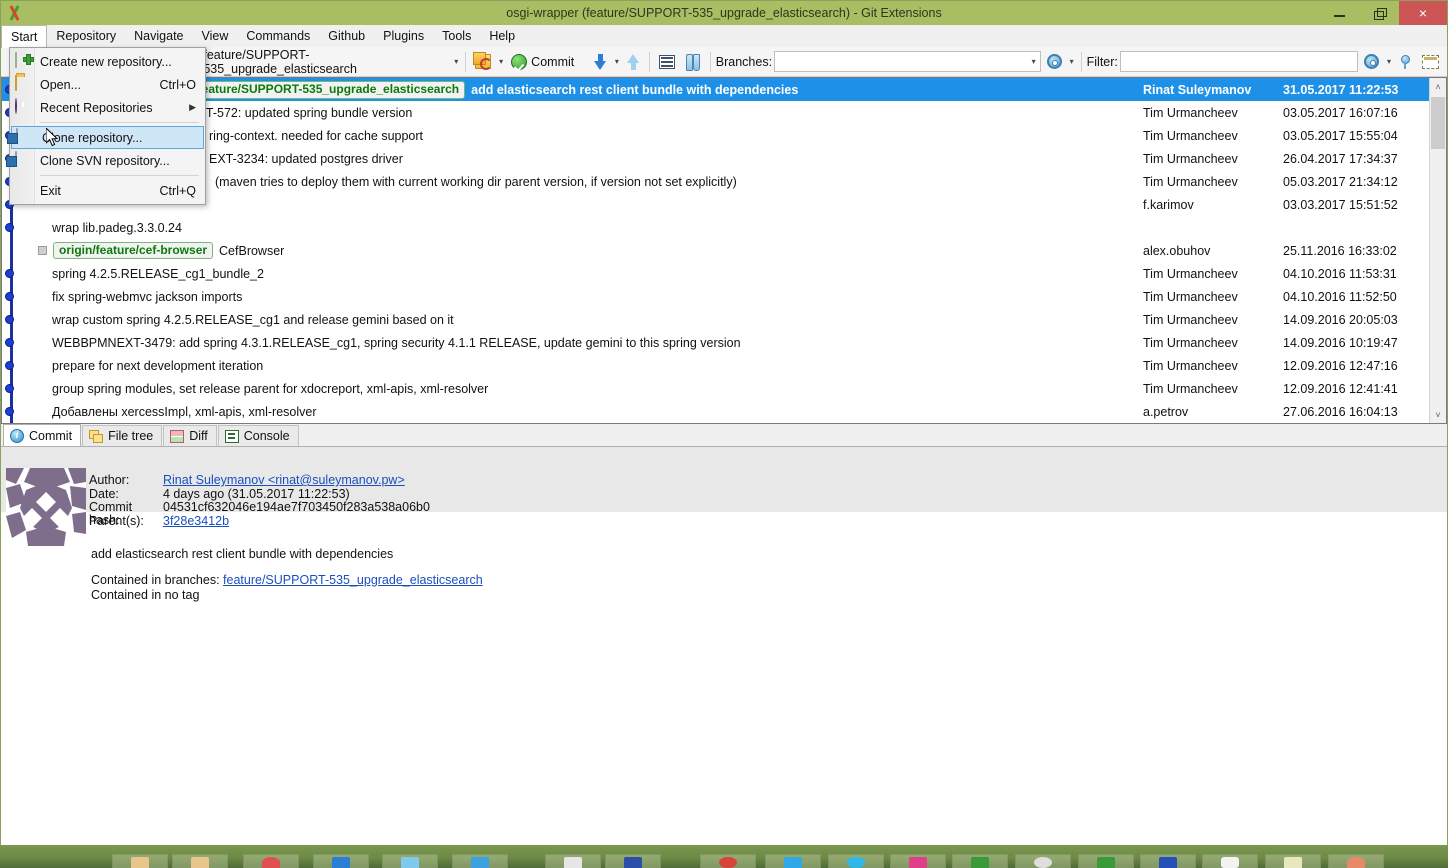 The height and width of the screenshot is (868, 1448). What do you see at coordinates (1438, 123) in the screenshot?
I see `scrollbar-thumb` at bounding box center [1438, 123].